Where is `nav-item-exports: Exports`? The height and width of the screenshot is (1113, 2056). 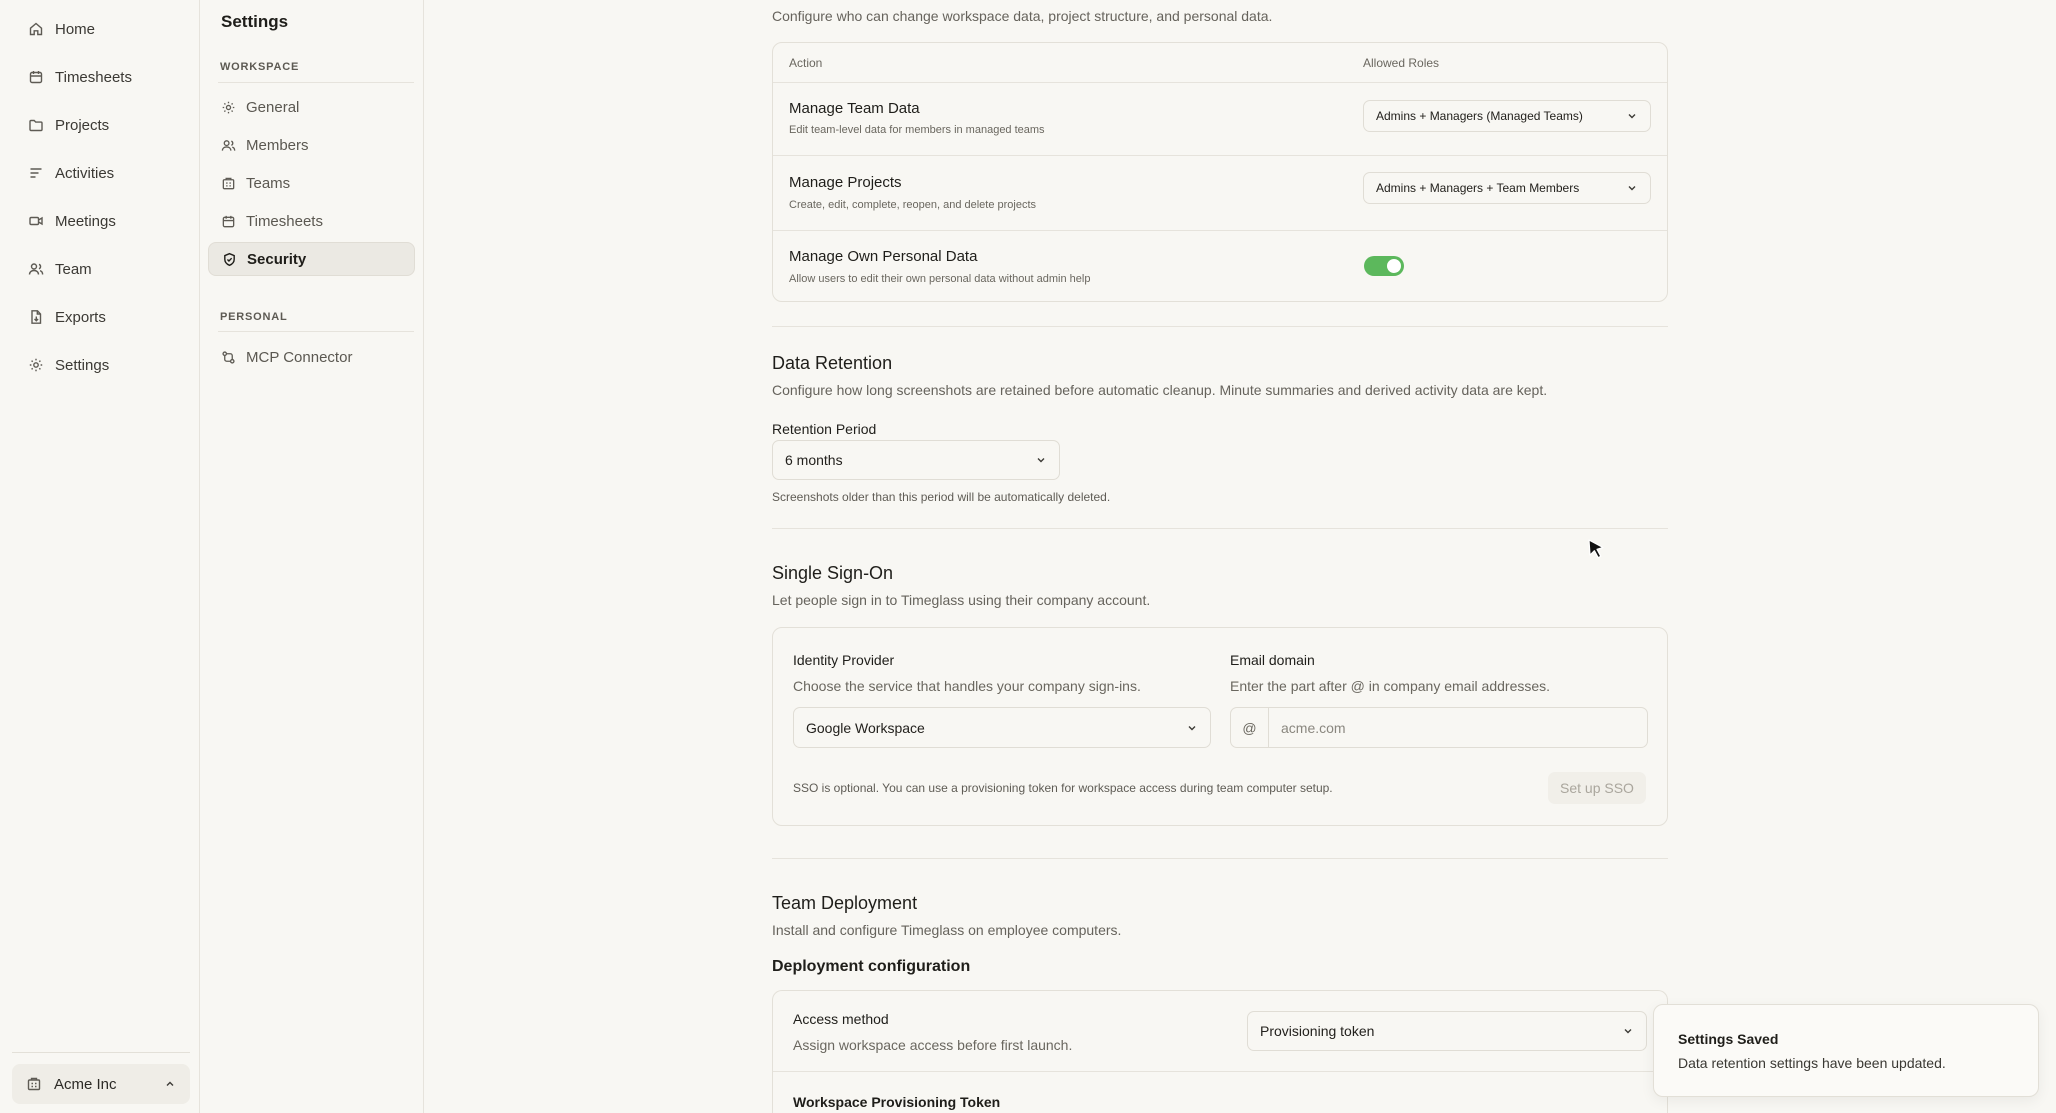 nav-item-exports: Exports is located at coordinates (100, 317).